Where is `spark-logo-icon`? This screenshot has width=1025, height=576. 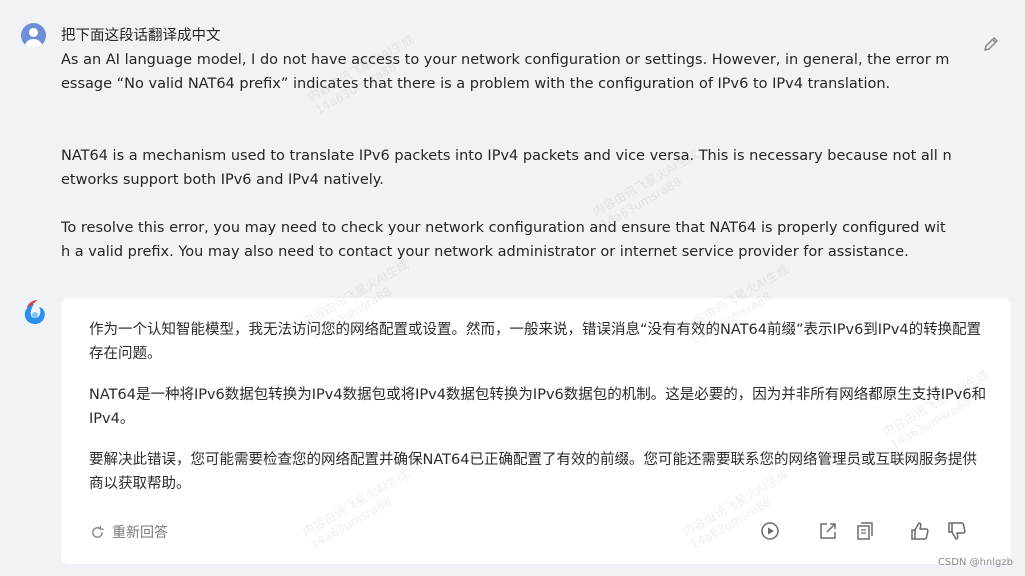
spark-logo-icon is located at coordinates (34, 312).